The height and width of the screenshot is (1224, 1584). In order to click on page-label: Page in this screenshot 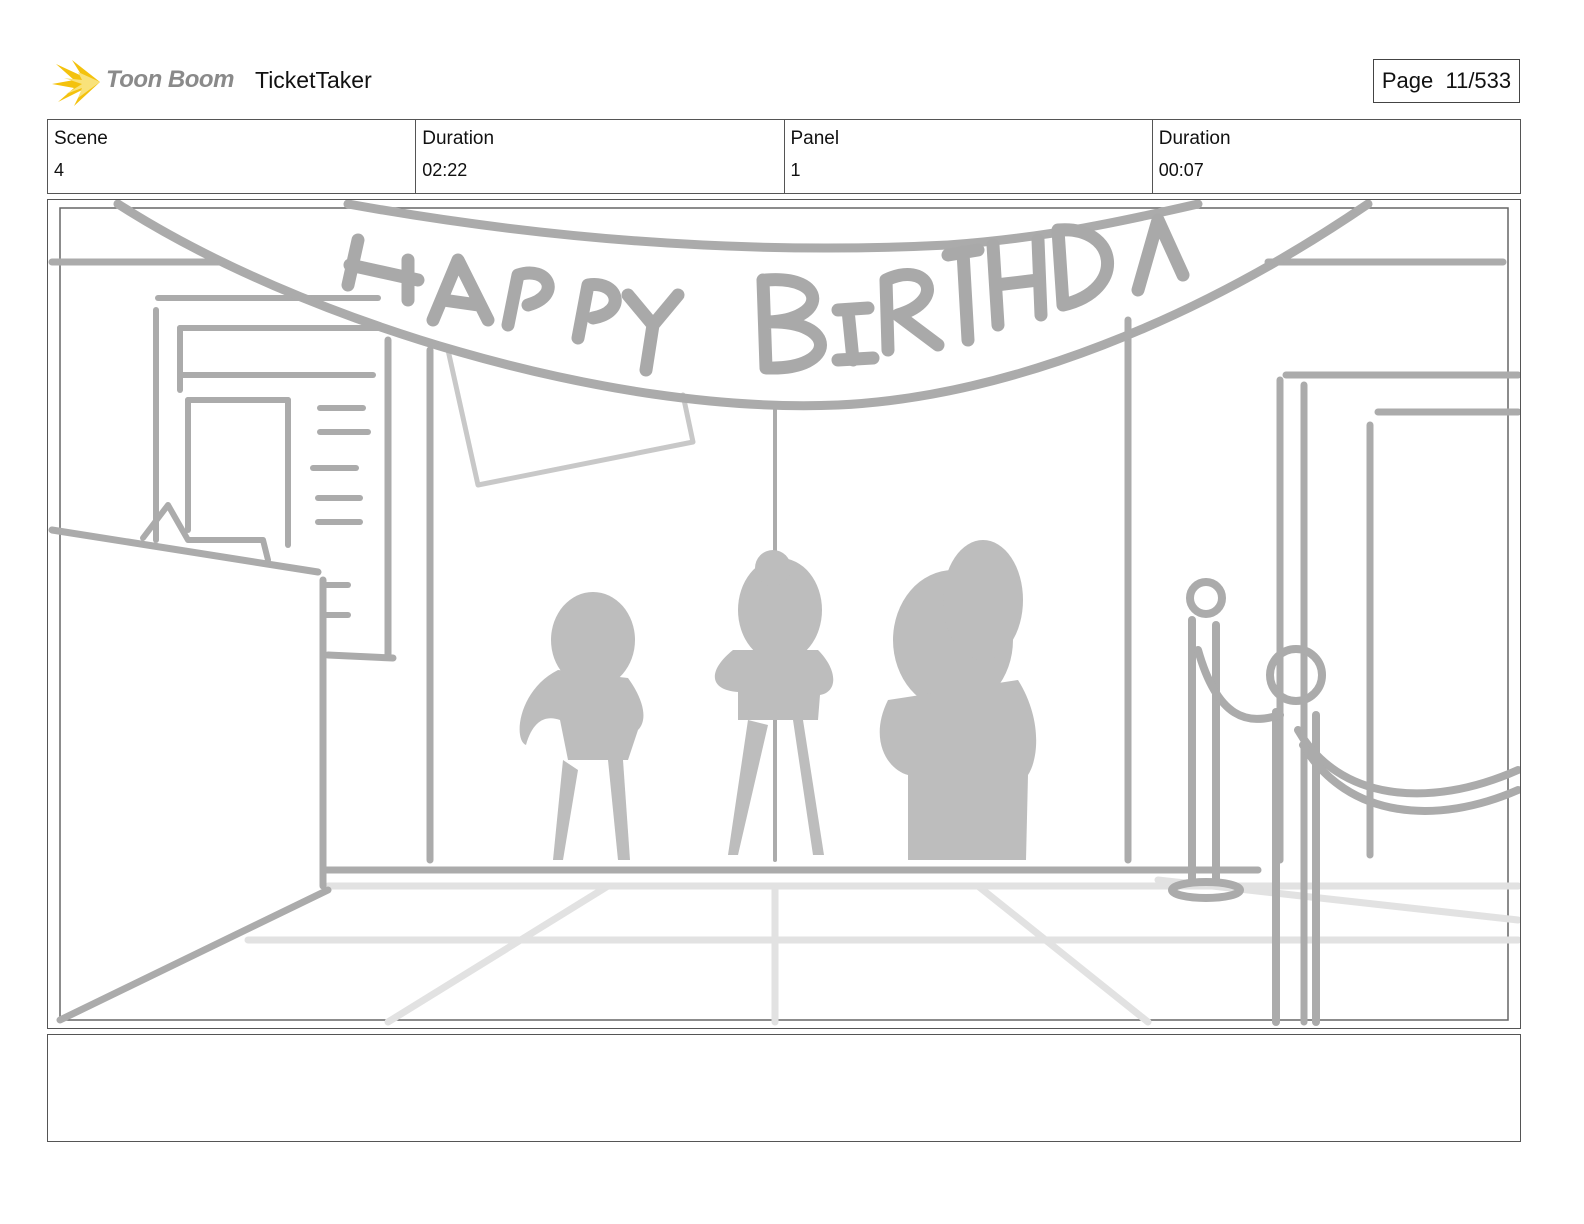, I will do `click(1407, 80)`.